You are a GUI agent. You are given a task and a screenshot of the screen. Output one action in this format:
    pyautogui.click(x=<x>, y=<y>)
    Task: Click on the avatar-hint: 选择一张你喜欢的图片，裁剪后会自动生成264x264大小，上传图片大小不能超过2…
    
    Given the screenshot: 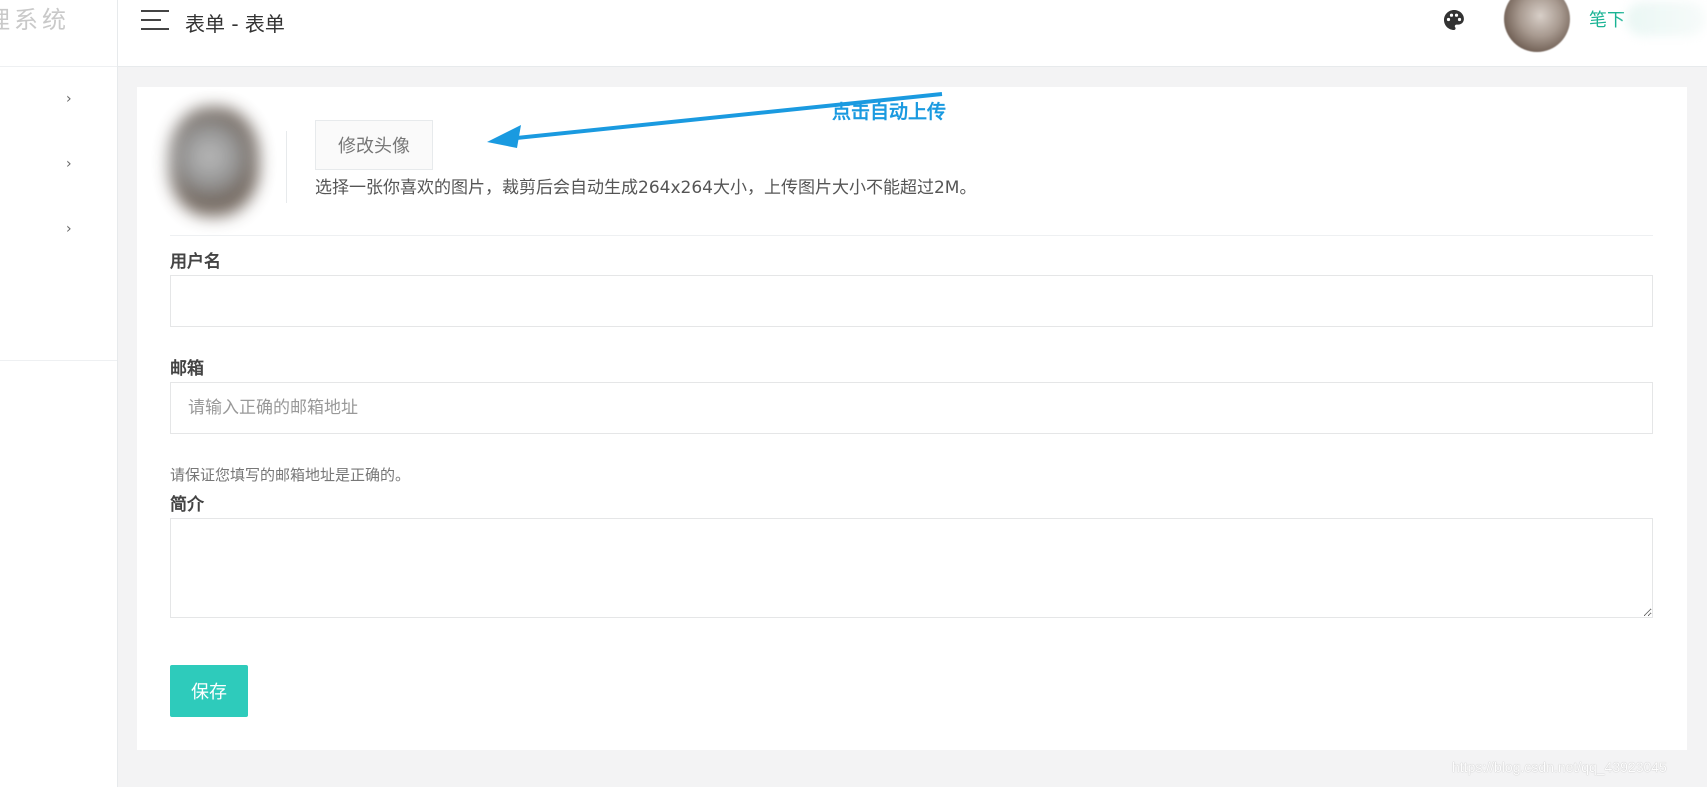 What is the action you would take?
    pyautogui.click(x=646, y=188)
    